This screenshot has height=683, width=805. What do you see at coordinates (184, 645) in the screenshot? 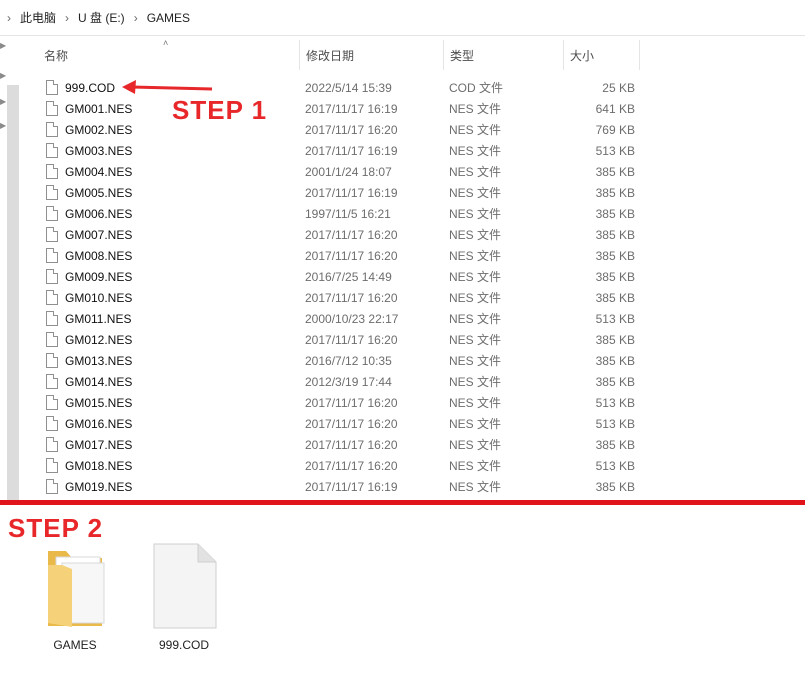
I see `tile-label: 999.COD` at bounding box center [184, 645].